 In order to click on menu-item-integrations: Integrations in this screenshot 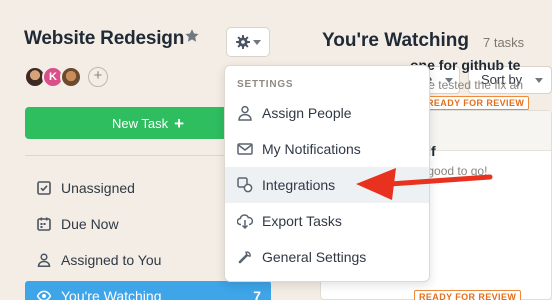, I will do `click(327, 185)`.